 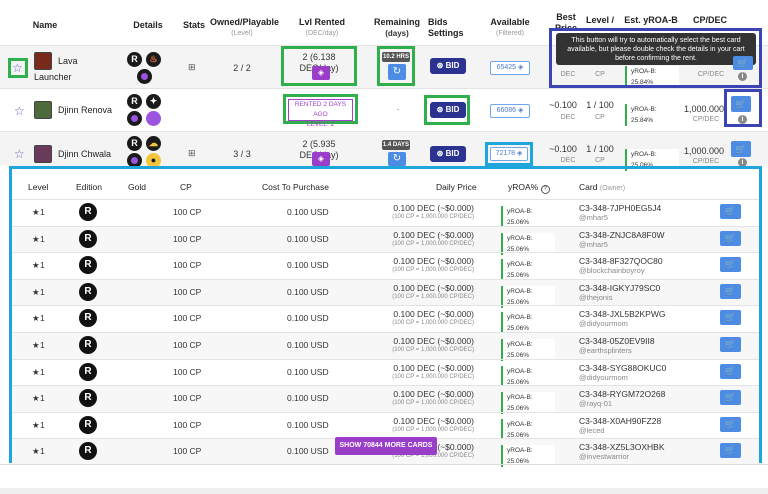 I want to click on card-owner: @rayq-01, so click(x=595, y=404).